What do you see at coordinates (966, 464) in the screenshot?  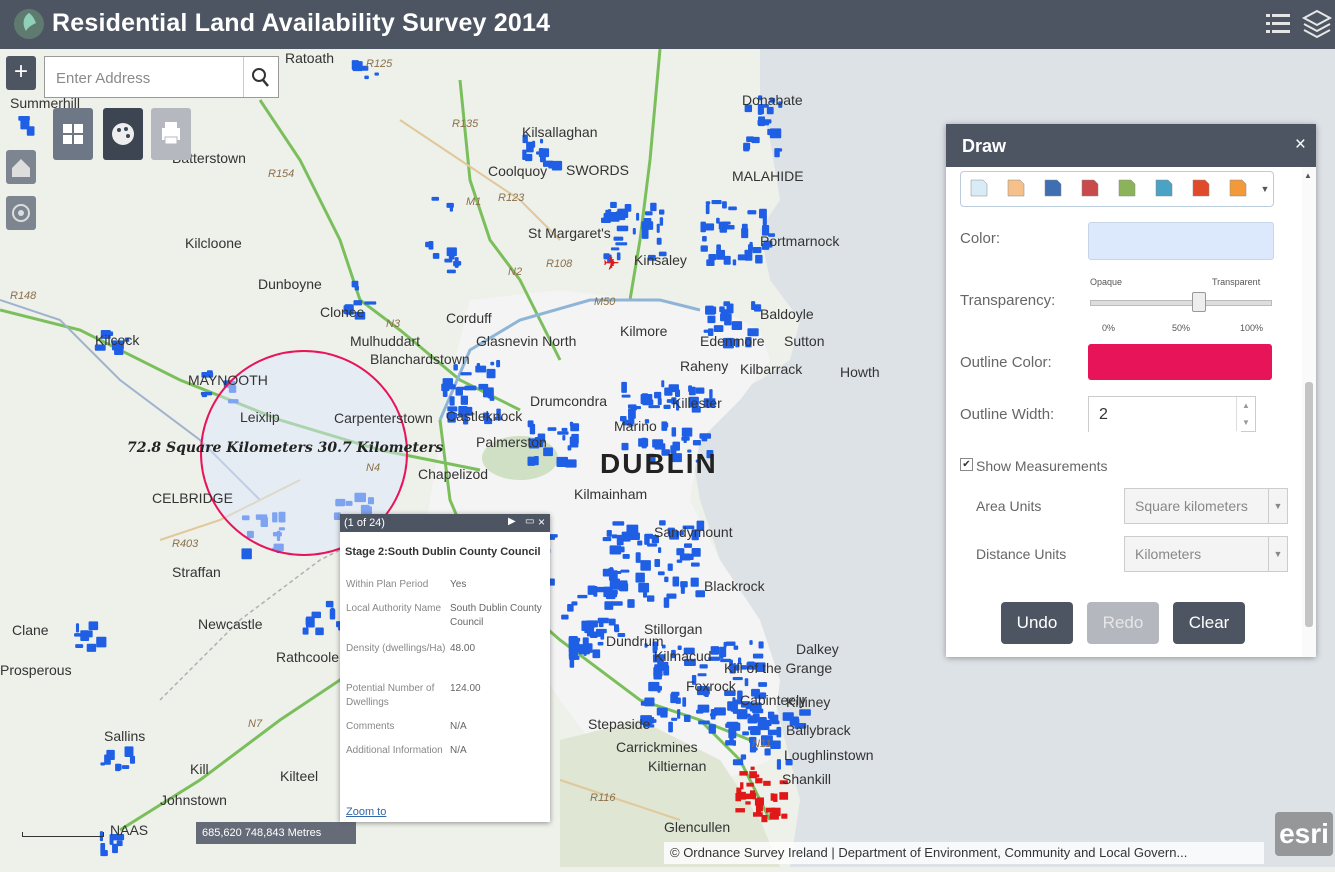 I see `show-measurements-checkbox: ✔` at bounding box center [966, 464].